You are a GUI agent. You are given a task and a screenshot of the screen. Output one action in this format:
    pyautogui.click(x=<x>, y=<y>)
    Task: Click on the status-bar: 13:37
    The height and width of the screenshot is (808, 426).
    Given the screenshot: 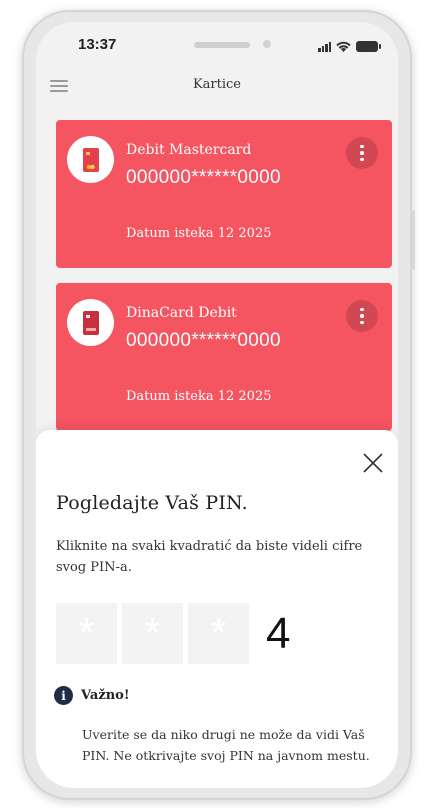 What is the action you would take?
    pyautogui.click(x=217, y=42)
    